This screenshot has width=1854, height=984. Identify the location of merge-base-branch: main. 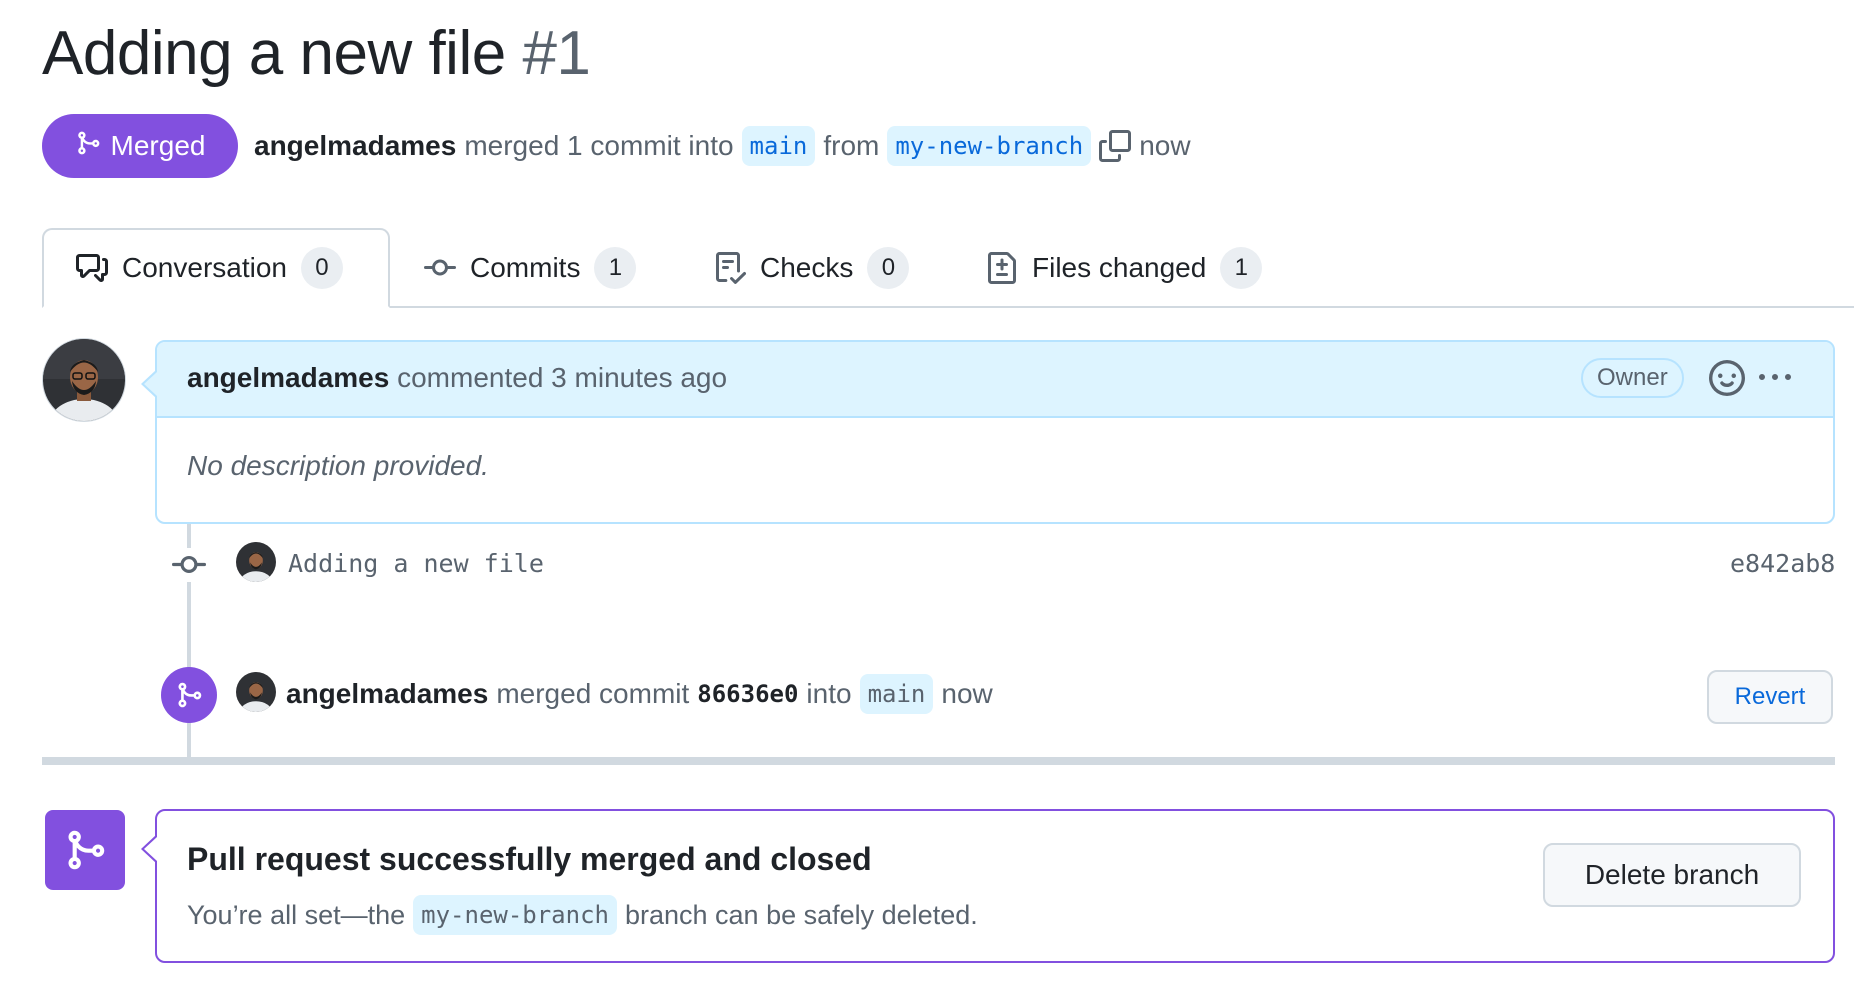
(896, 694).